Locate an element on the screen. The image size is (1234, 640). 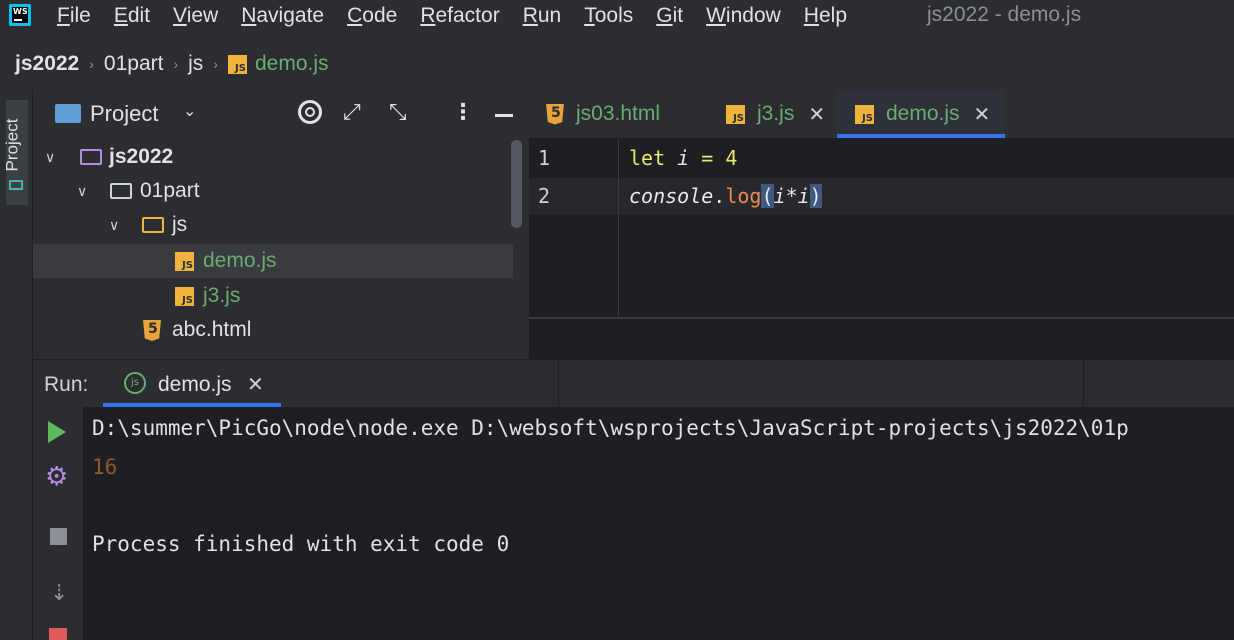
code-line-1: let i = 4 is located at coordinates (683, 158).